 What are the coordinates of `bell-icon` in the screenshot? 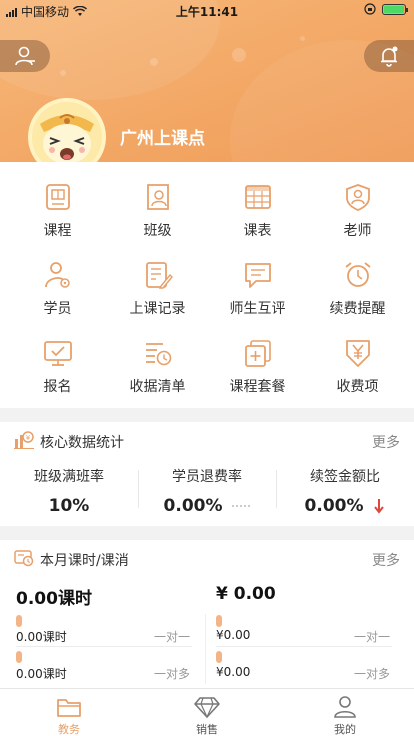 It's located at (389, 56).